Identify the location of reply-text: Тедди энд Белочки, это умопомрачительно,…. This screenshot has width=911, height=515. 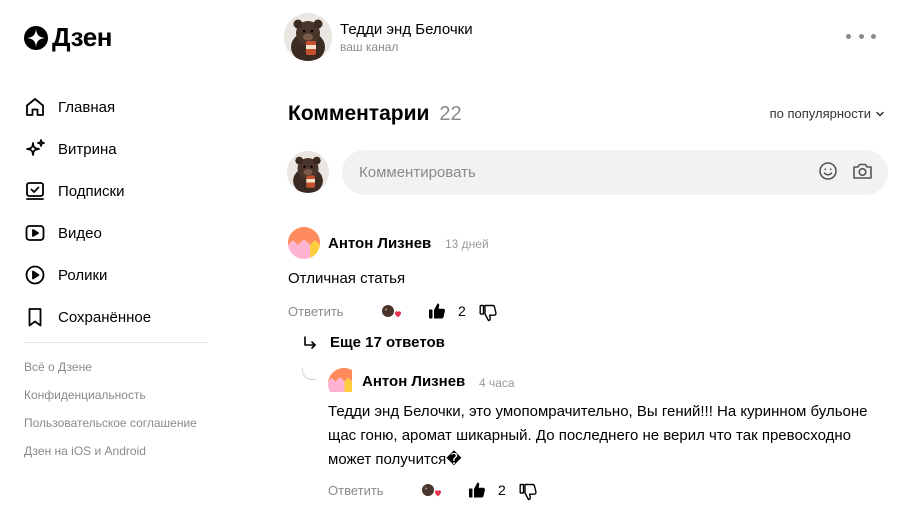
(598, 435).